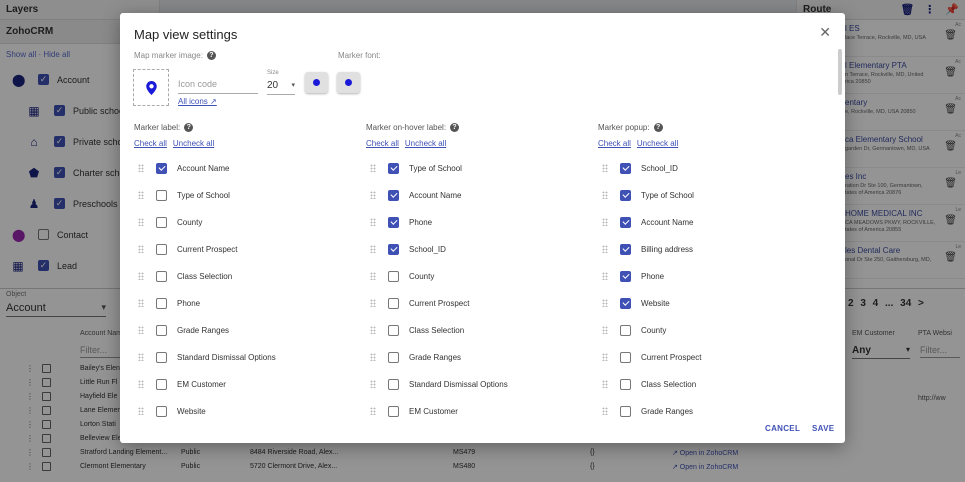  I want to click on font-color-button, so click(348, 82).